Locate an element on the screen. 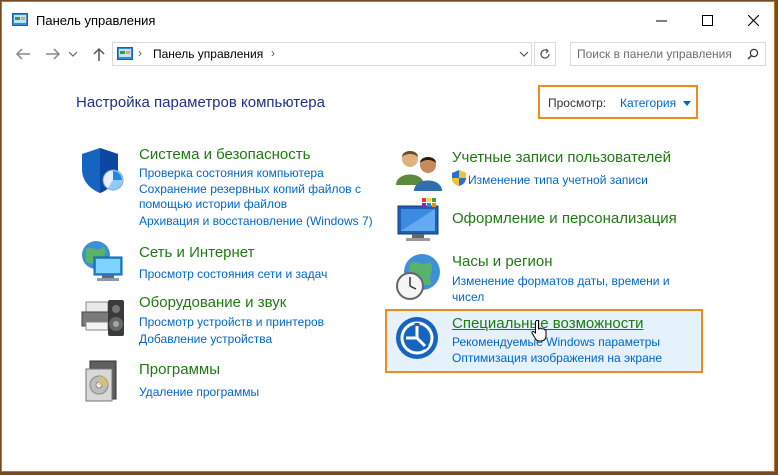  clock-globe-icon is located at coordinates (419, 277).